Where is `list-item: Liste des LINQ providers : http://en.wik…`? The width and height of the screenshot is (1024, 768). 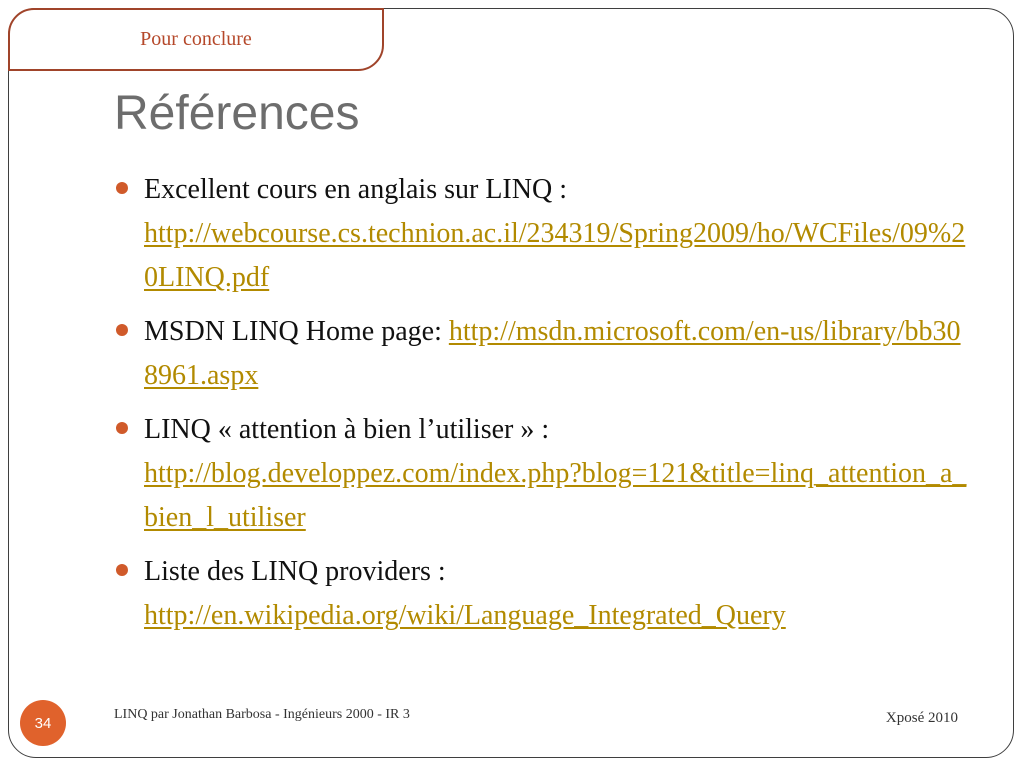 list-item: Liste des LINQ providers : http://en.wik… is located at coordinates (544, 594).